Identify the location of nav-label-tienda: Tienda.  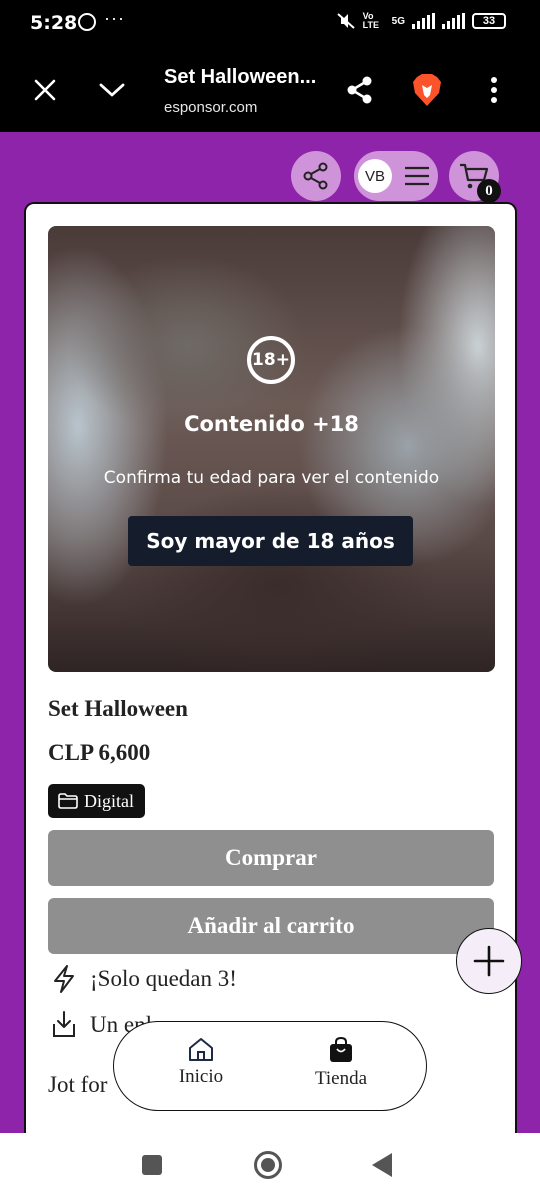
(341, 1078).